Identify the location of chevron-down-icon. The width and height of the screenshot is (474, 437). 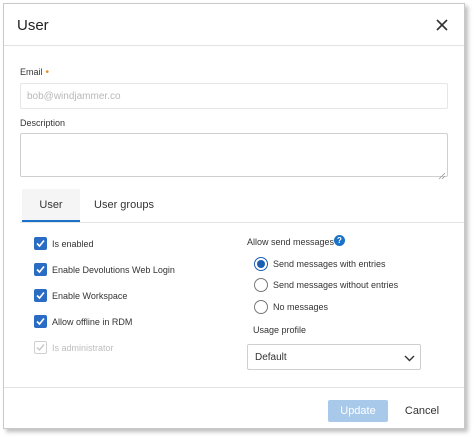
(409, 358).